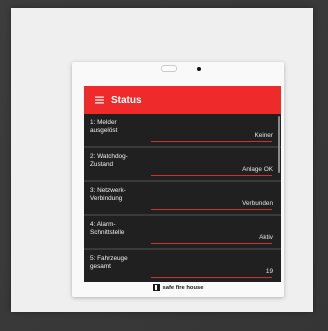 This screenshot has width=328, height=331. I want to click on status-row-value: Aktiv, so click(266, 237).